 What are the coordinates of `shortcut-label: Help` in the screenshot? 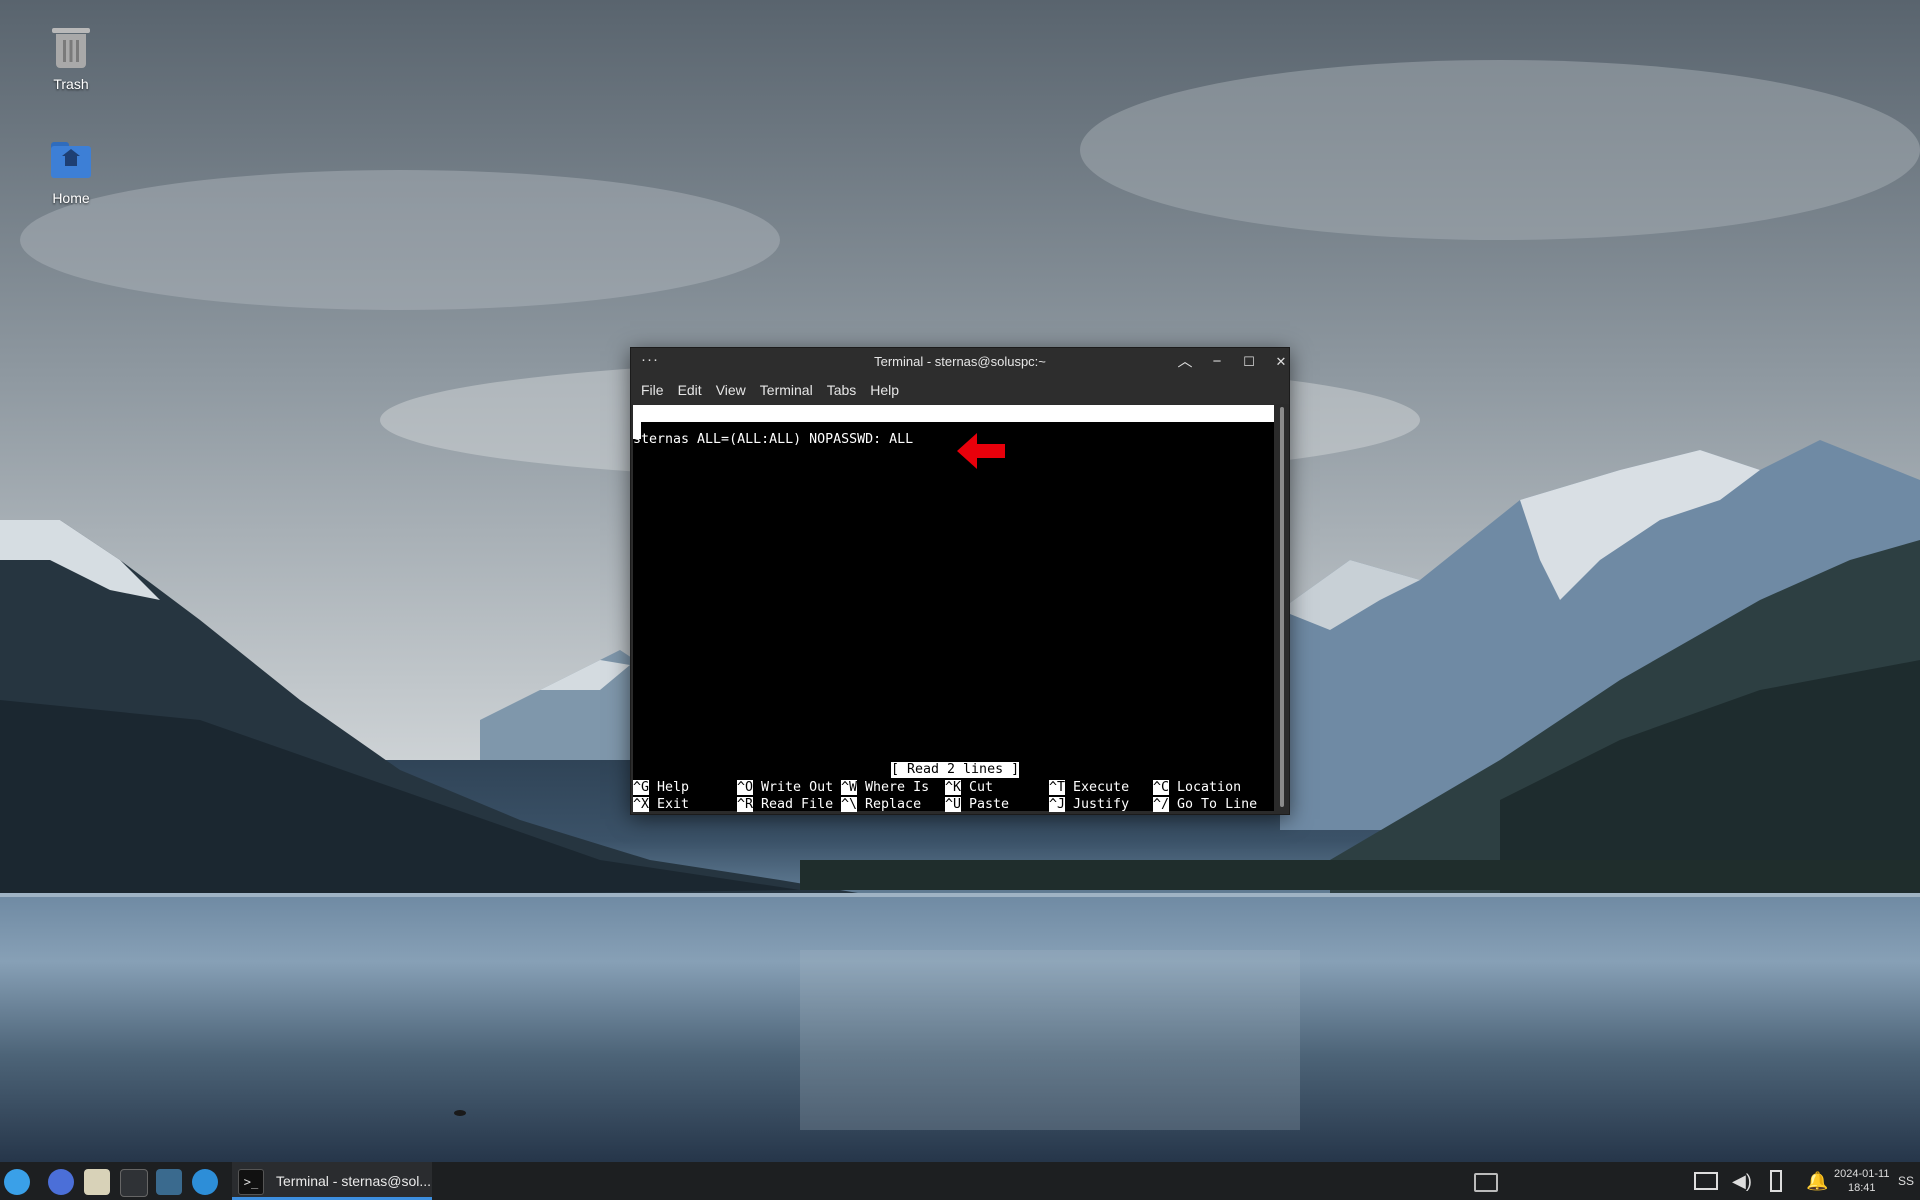 It's located at (673, 787).